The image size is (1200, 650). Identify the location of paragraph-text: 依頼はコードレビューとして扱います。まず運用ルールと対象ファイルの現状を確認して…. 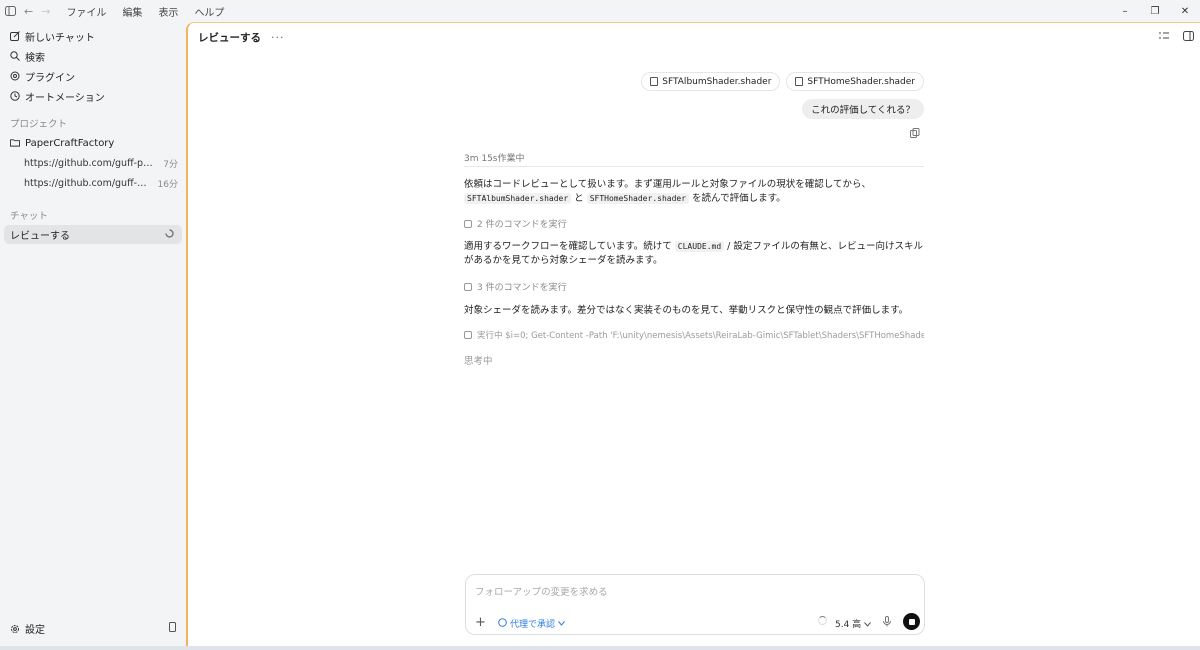
(667, 184).